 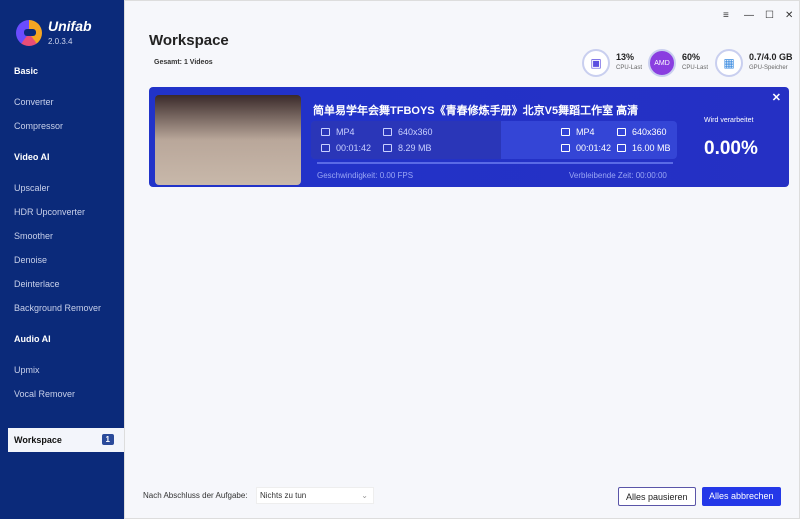 What do you see at coordinates (189, 40) in the screenshot?
I see `page-title: Workspace` at bounding box center [189, 40].